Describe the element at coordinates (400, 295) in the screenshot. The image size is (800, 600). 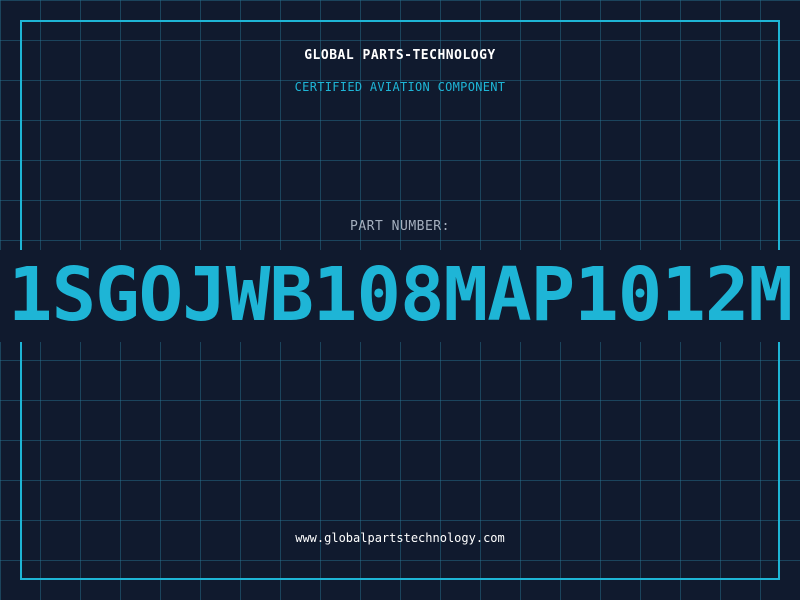
I see `part-number-value: 1SGOJWB108MAP1012M` at that location.